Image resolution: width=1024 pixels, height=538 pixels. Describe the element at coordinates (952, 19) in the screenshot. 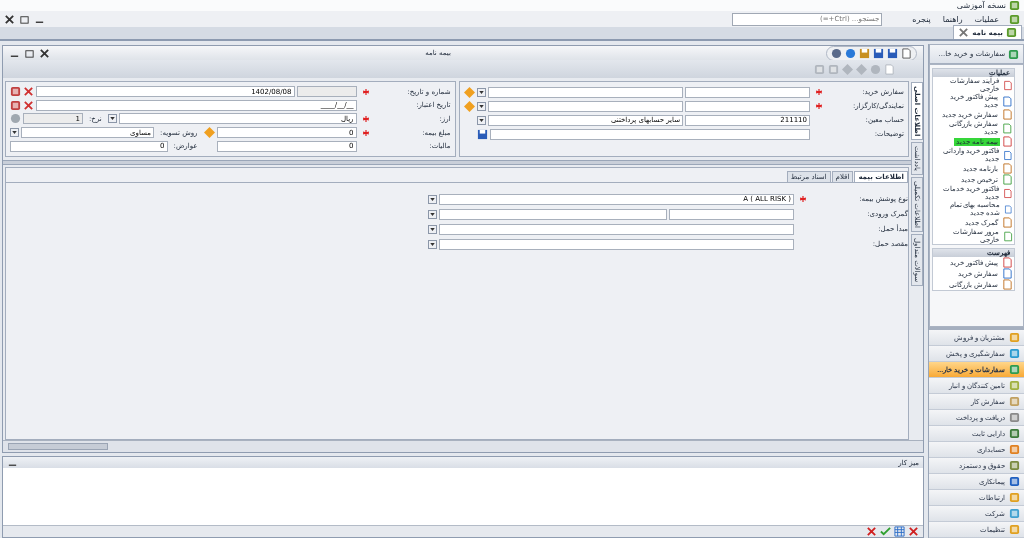

I see `menu-item: راهنما` at that location.